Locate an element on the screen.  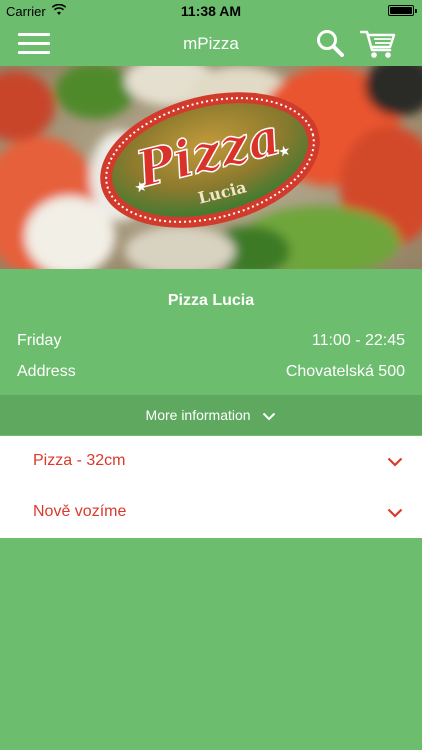
more-information-label: More information is located at coordinates (198, 415).